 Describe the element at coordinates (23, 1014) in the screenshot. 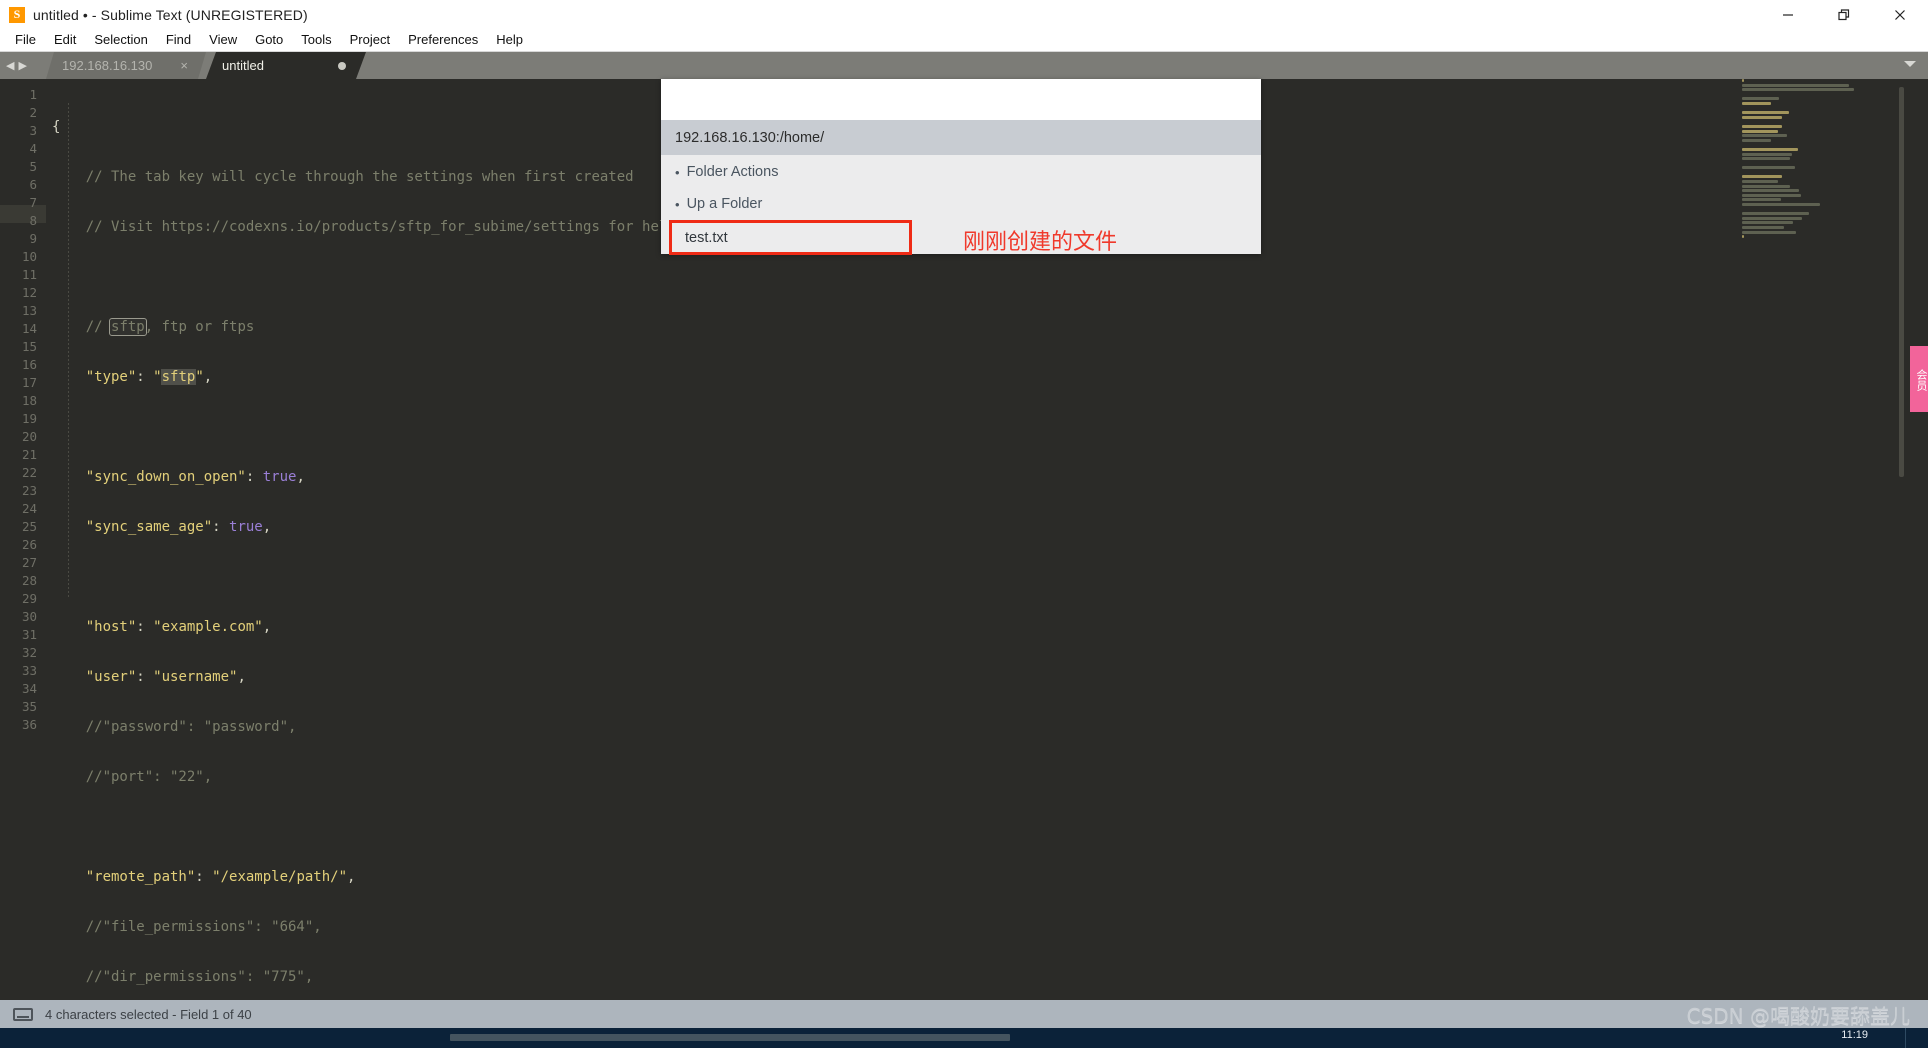

I see `window-layout-icon` at that location.